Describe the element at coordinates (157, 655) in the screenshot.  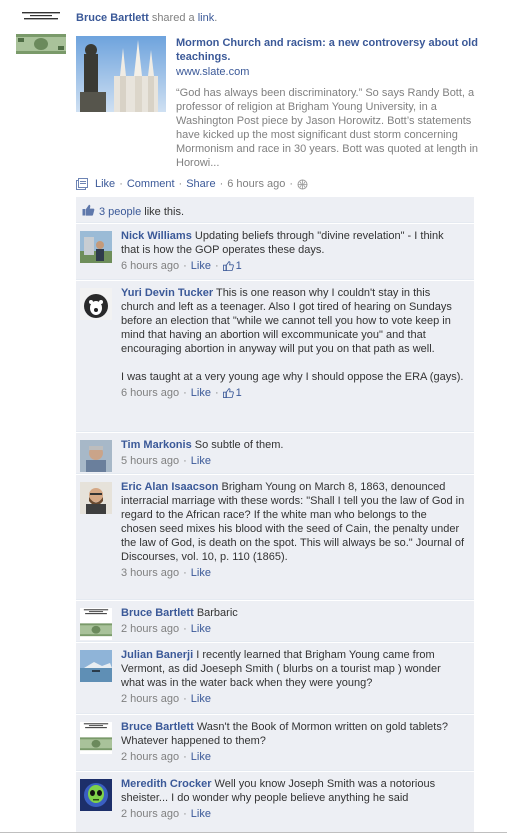
I see `comment-author-link: Julian Banerji` at that location.